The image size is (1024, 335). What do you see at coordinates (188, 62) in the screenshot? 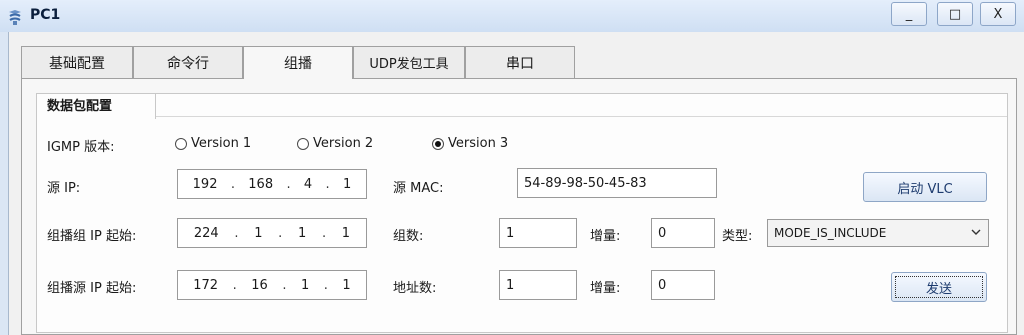
I see `tab-command-line: 命令行` at bounding box center [188, 62].